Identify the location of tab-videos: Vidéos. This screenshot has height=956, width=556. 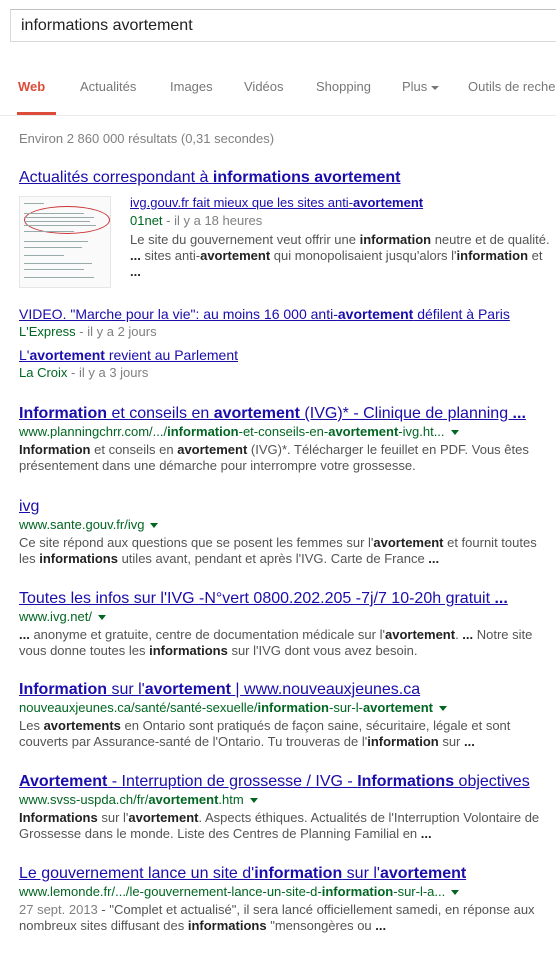
(264, 86).